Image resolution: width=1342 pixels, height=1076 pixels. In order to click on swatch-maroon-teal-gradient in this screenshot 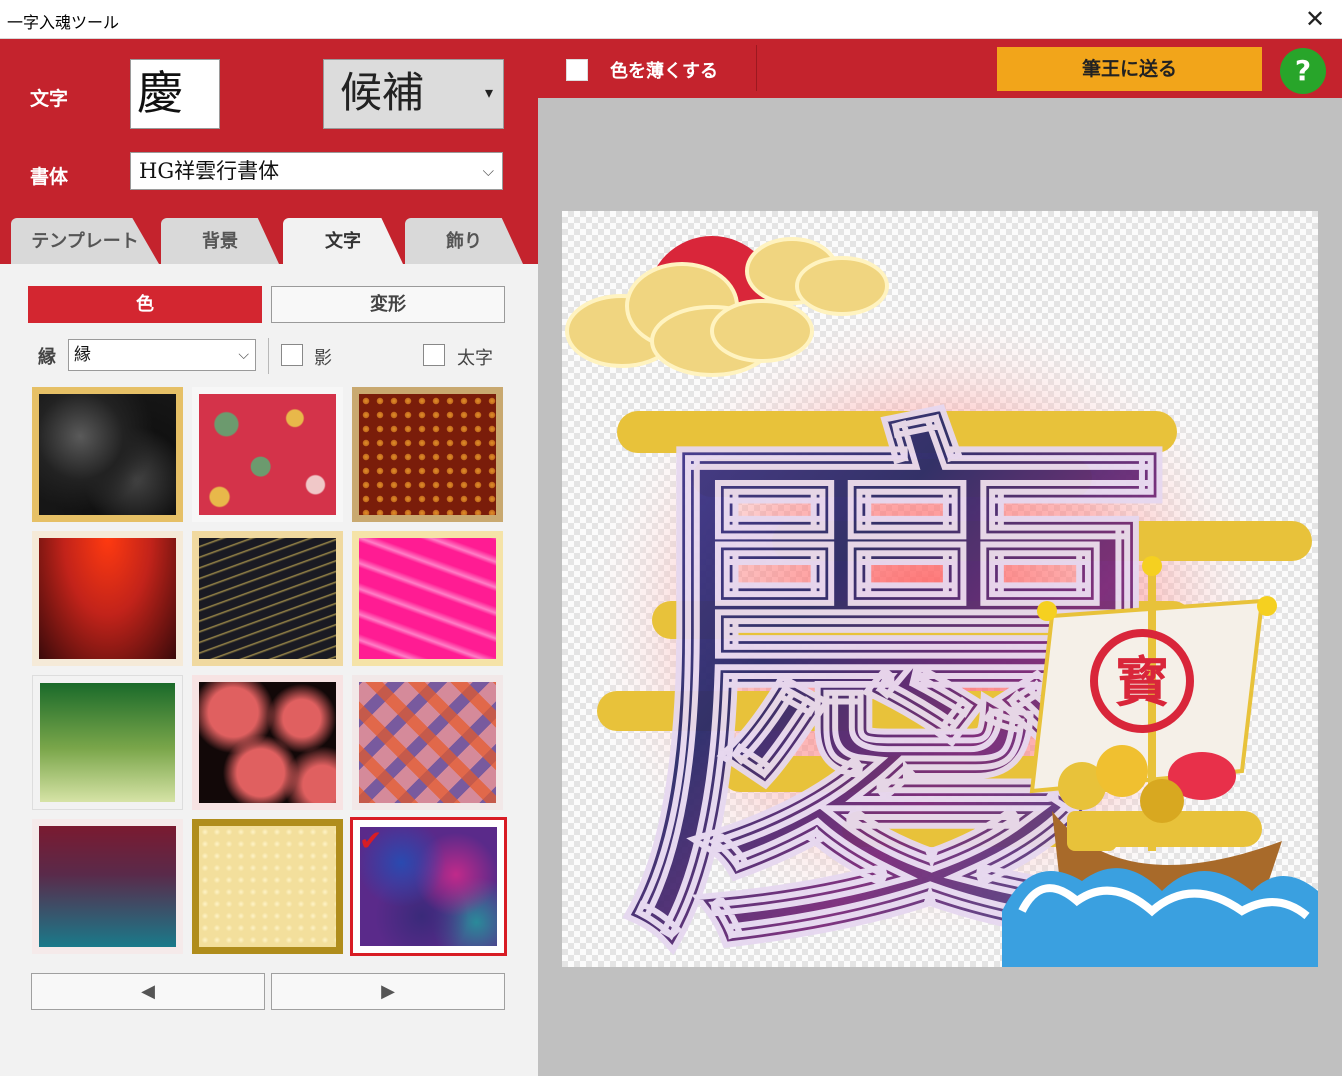, I will do `click(107, 886)`.